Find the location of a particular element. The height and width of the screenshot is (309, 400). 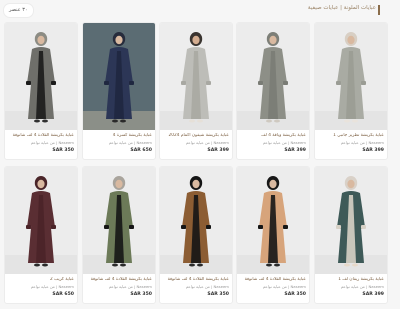

title-accent-bar is located at coordinates (379, 10).